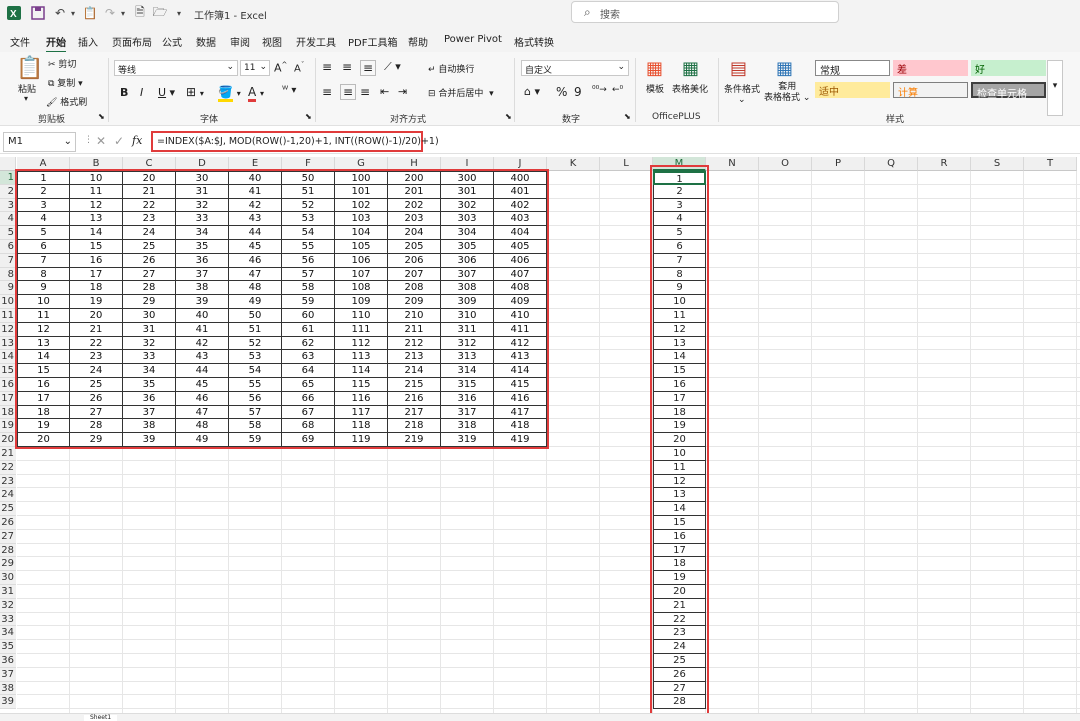  Describe the element at coordinates (308, 247) in the screenshot. I see `cell-F6: 55` at that location.